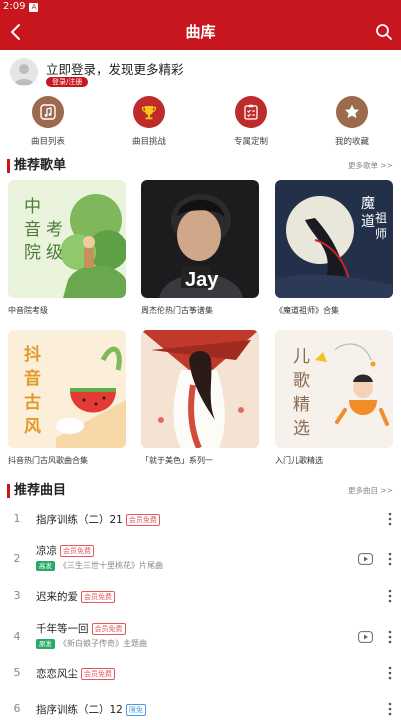 The image size is (401, 720). Describe the element at coordinates (200, 682) in the screenshot. I see `song-row: 5 恋恋风尘 会员免费` at that location.